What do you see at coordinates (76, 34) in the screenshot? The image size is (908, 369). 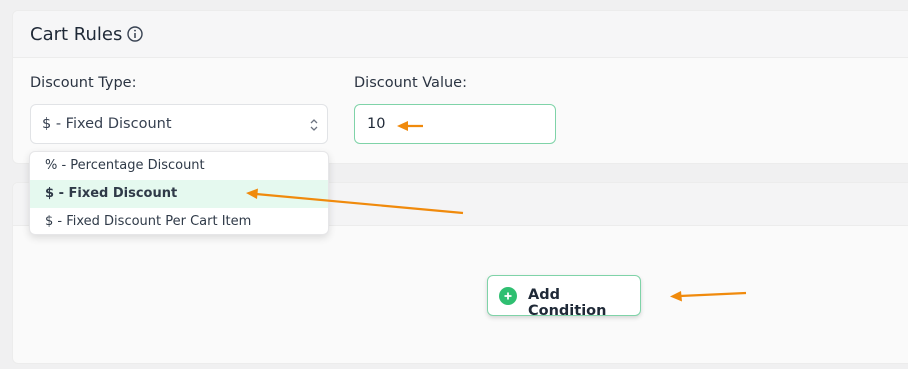 I see `page-title: Cart Rules` at bounding box center [76, 34].